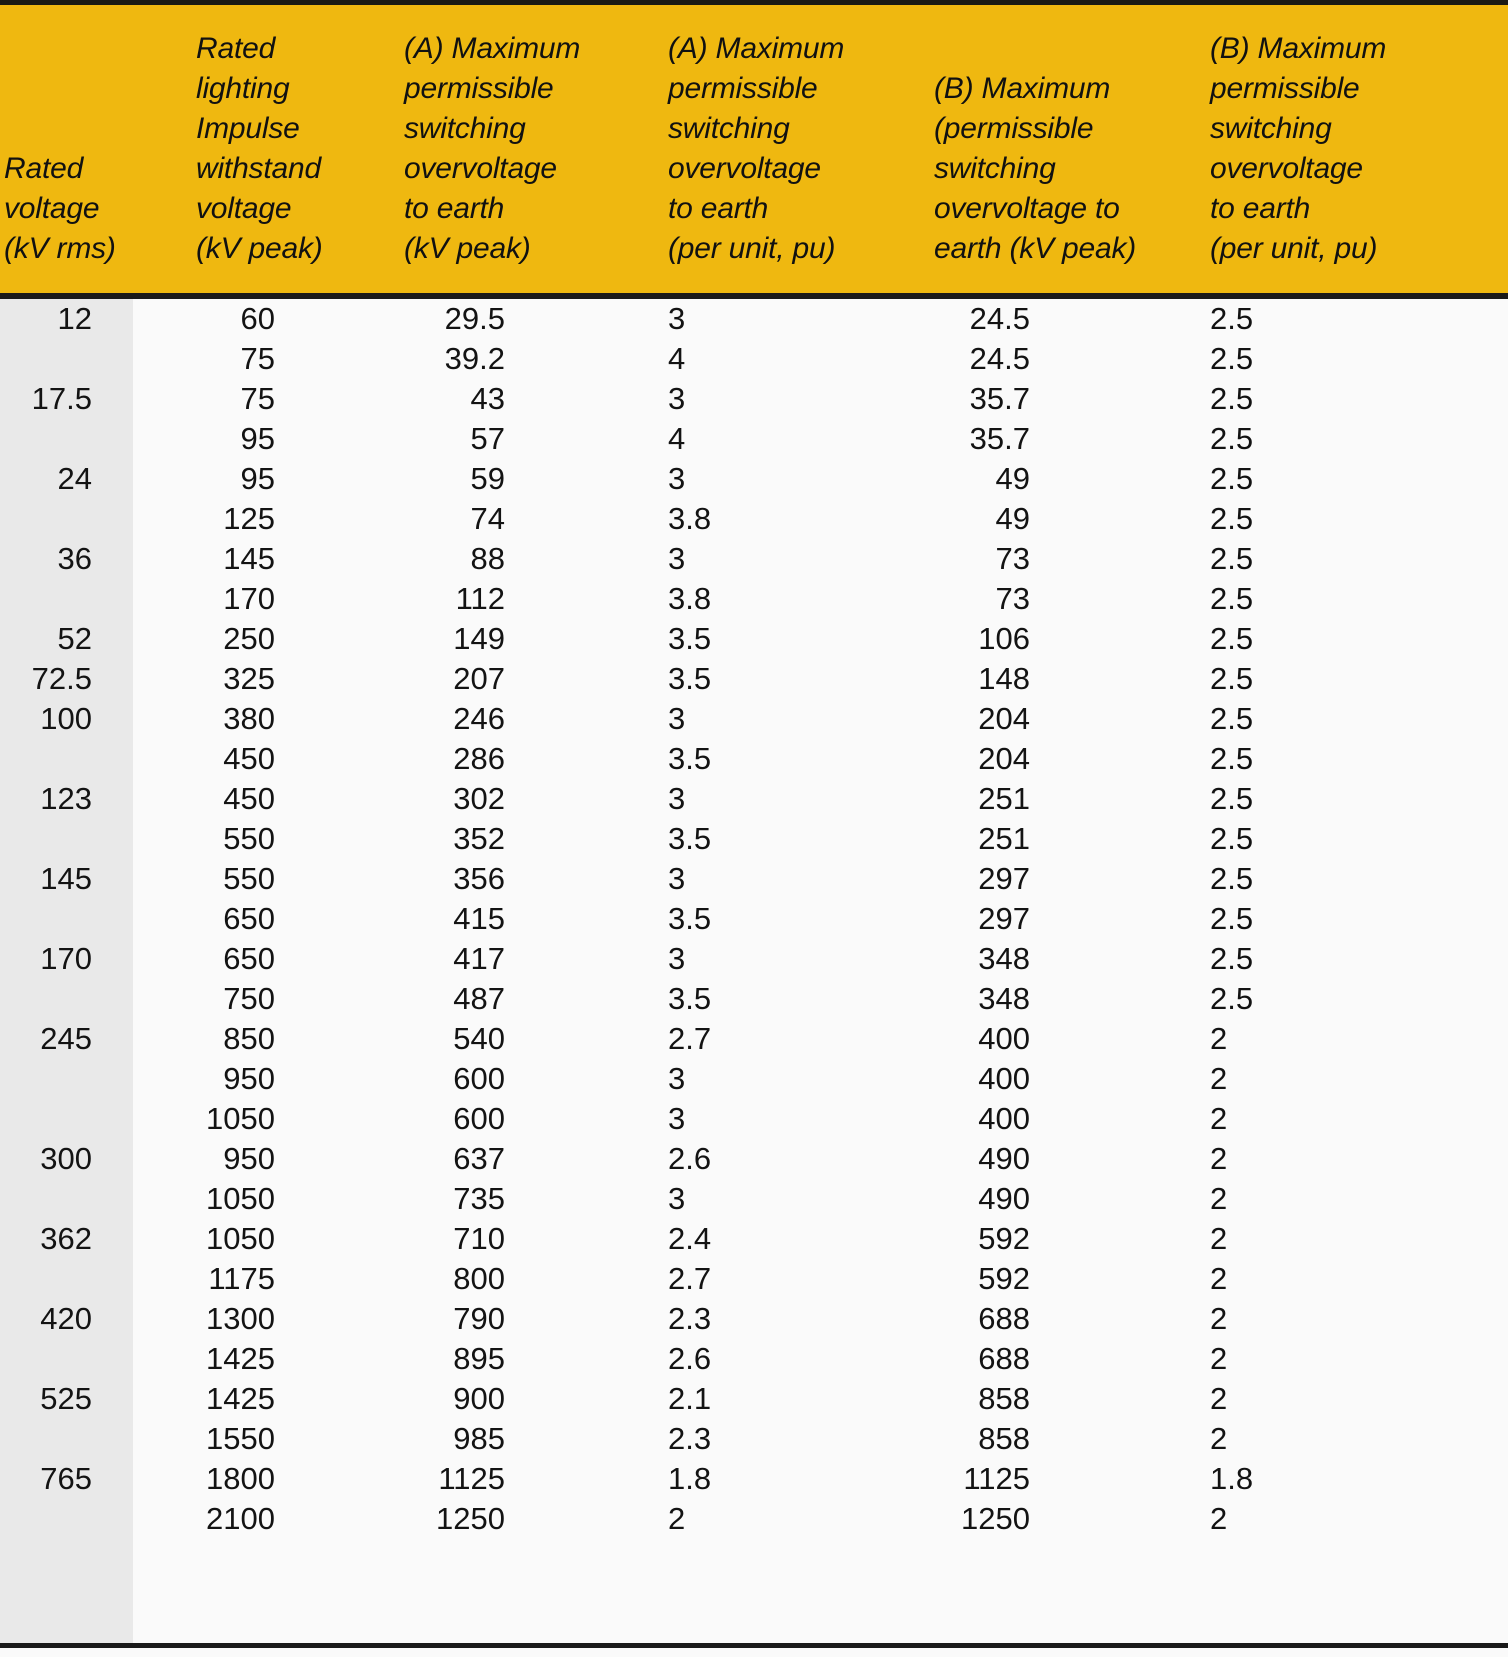 The width and height of the screenshot is (1508, 1657). Describe the element at coordinates (249, 1078) in the screenshot. I see `table-cell: 950` at that location.